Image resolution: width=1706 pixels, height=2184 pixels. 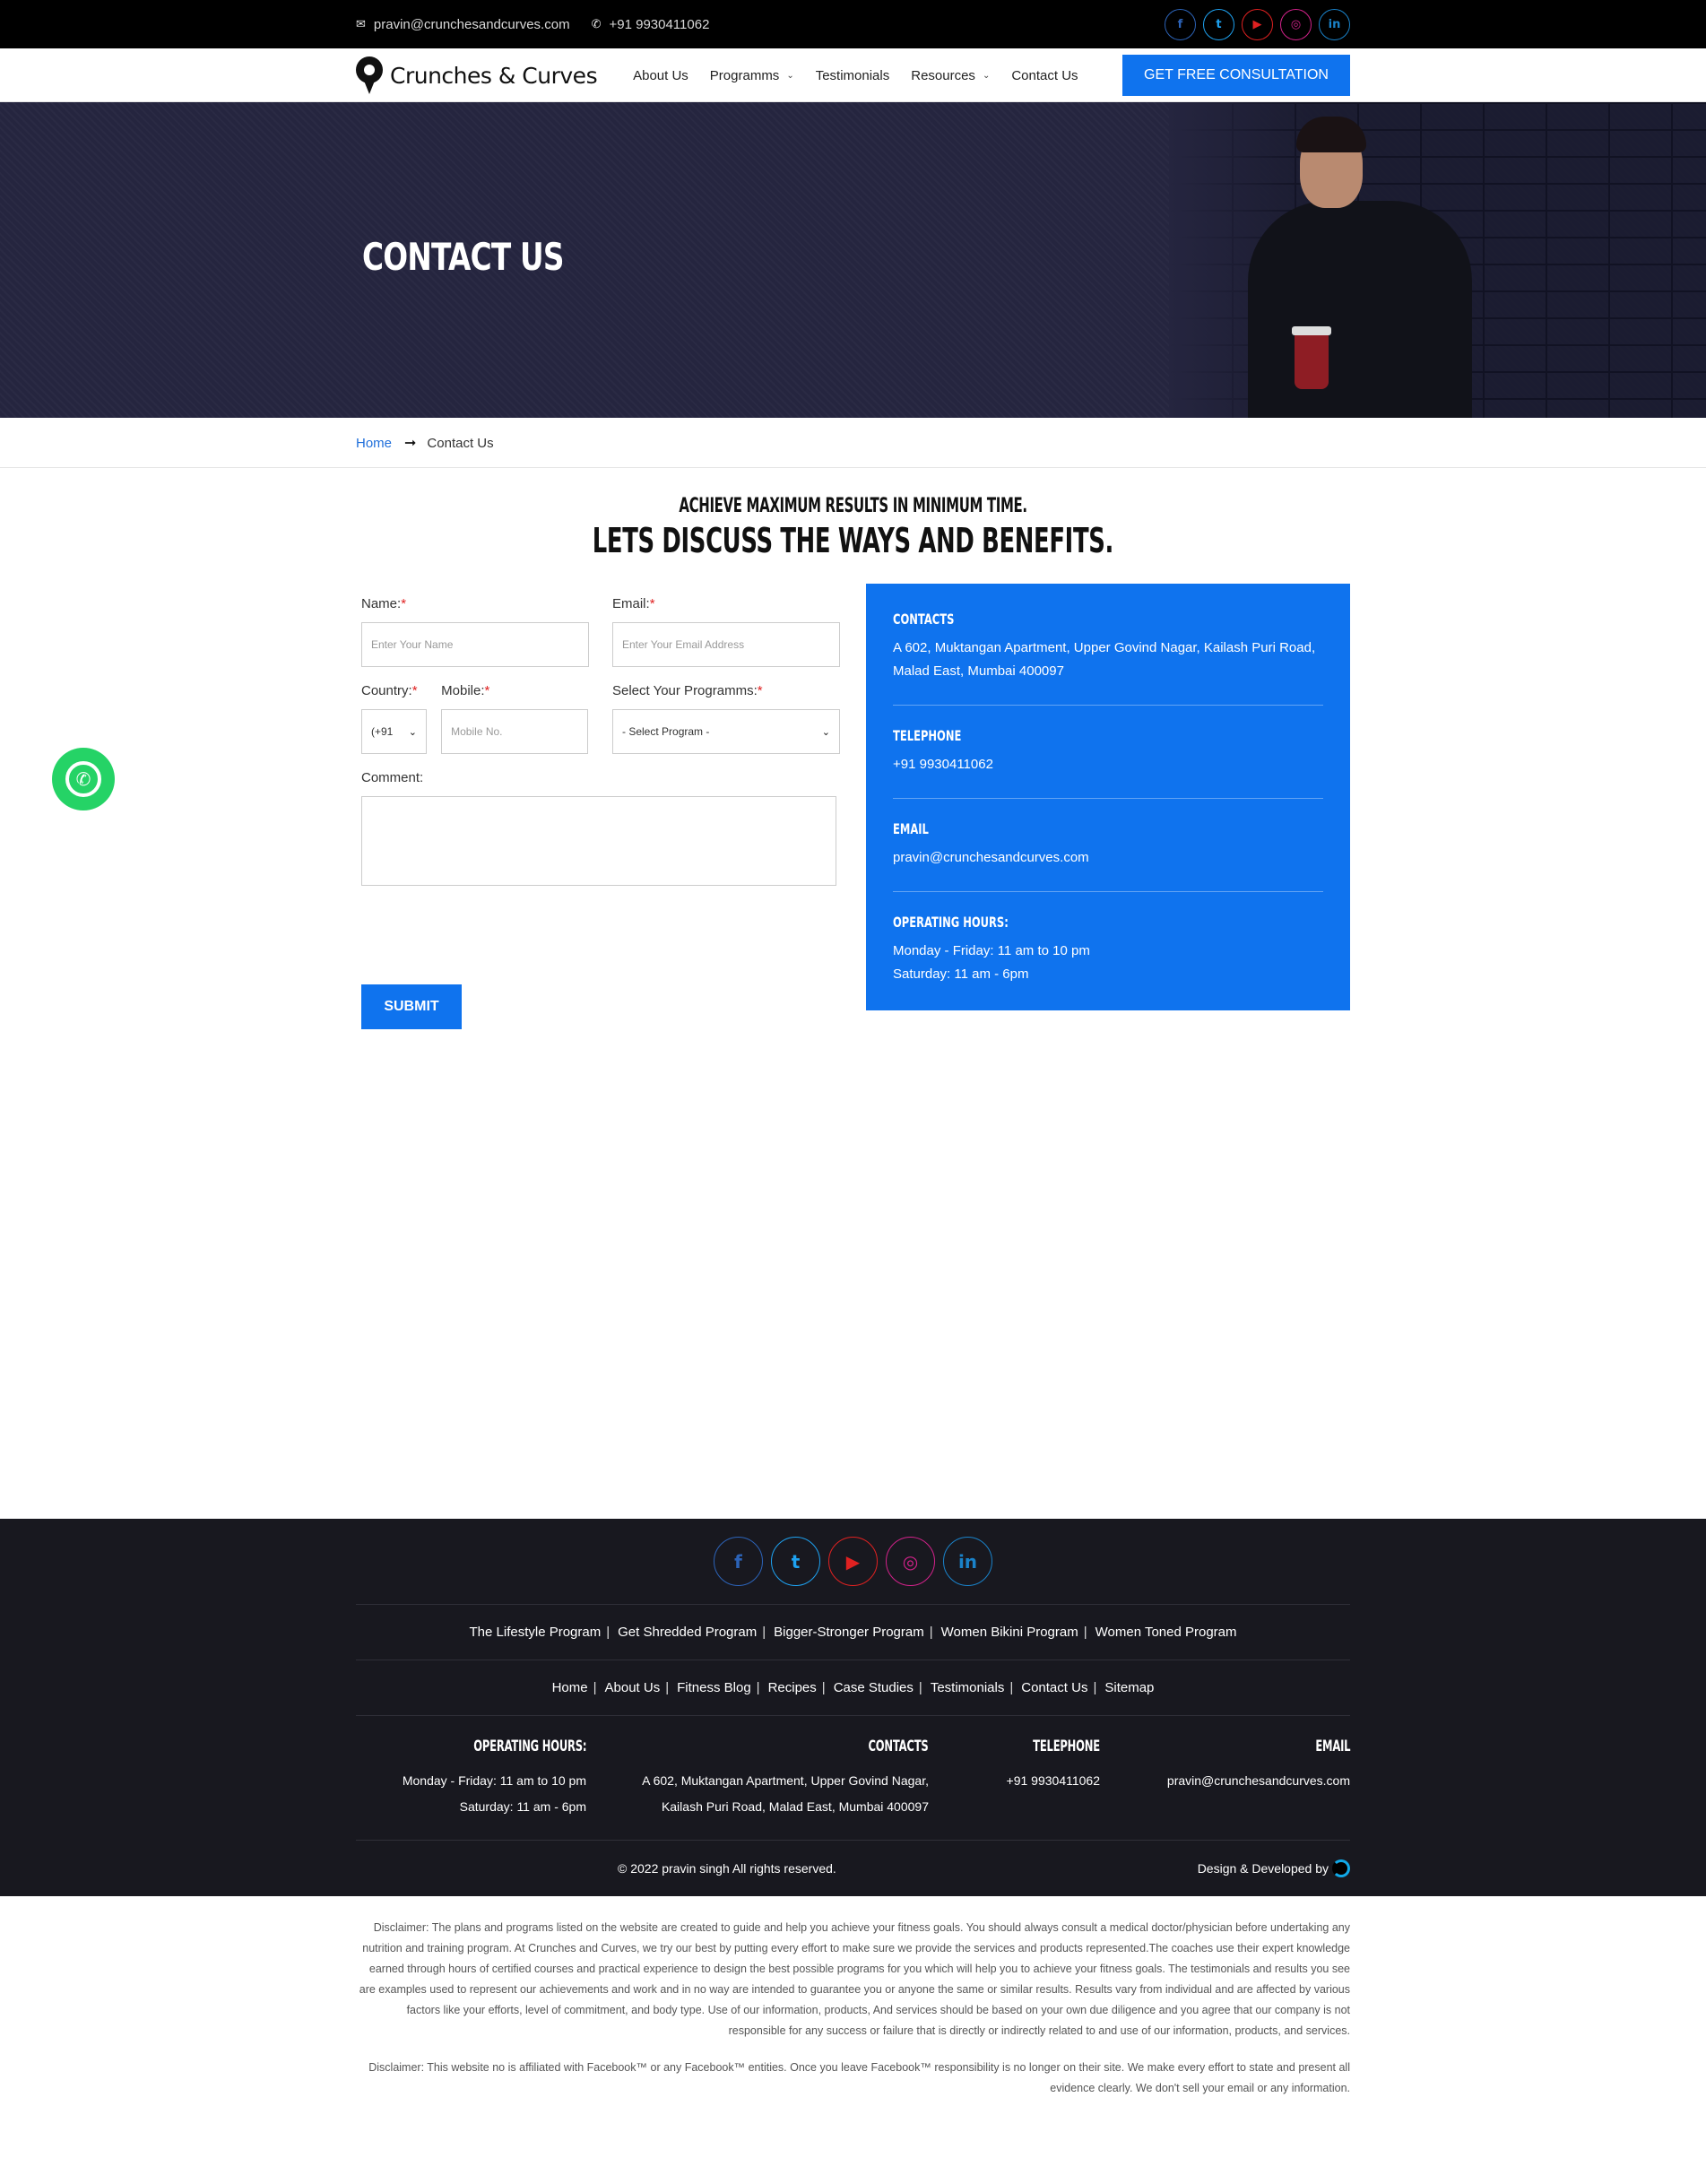 I want to click on nav-item-contact-us: Contact Us, so click(x=1044, y=75).